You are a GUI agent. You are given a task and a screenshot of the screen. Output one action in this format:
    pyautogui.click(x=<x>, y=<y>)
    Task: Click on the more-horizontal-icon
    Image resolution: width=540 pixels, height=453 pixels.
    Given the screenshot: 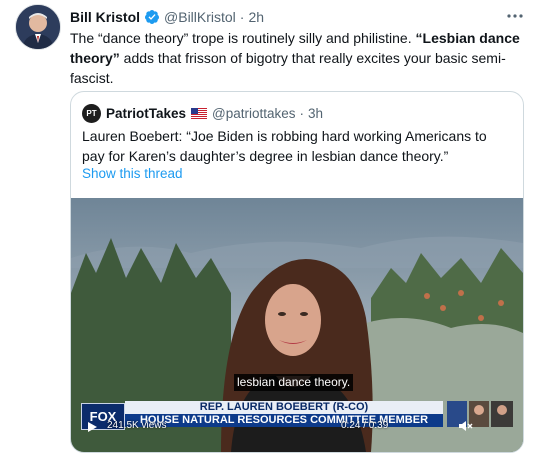 What is the action you would take?
    pyautogui.click(x=515, y=16)
    